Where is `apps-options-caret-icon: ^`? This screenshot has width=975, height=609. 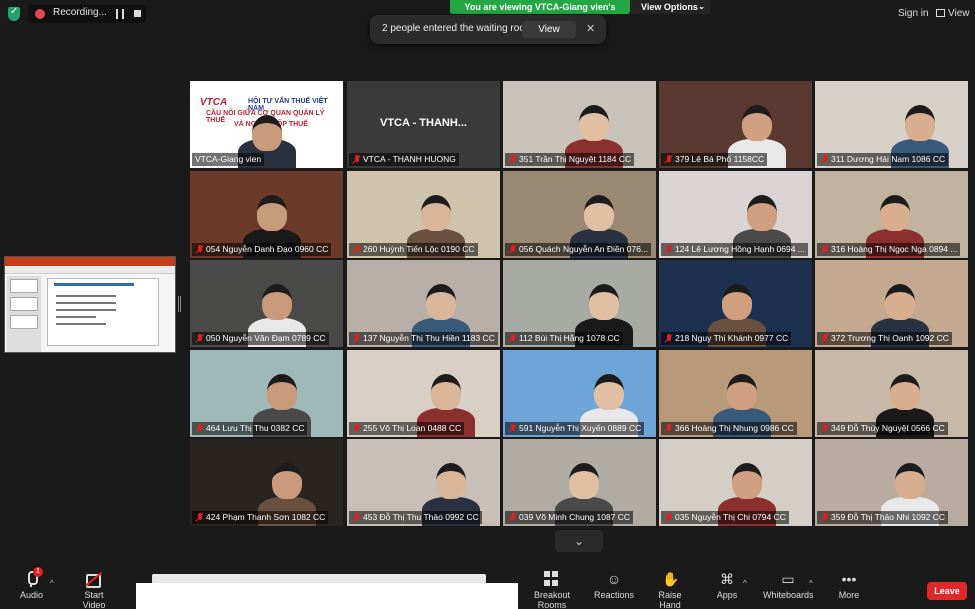
apps-options-caret-icon: ^ is located at coordinates (745, 583).